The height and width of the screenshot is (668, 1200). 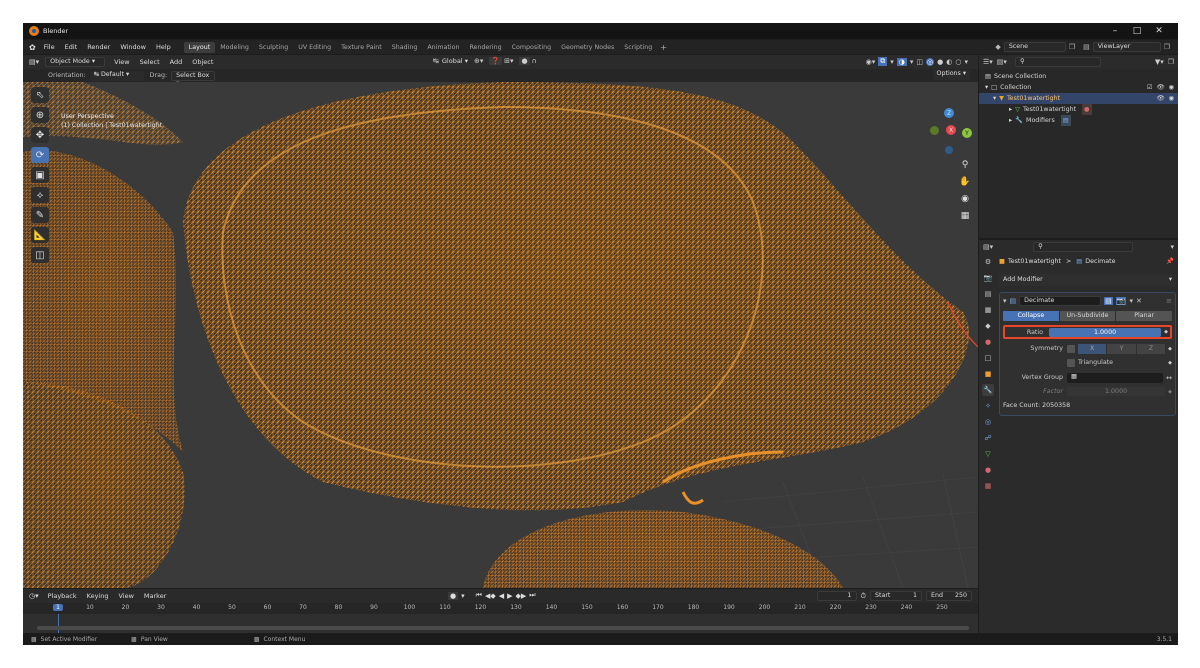 I want to click on timeline-menu-marker: Marker, so click(x=155, y=596).